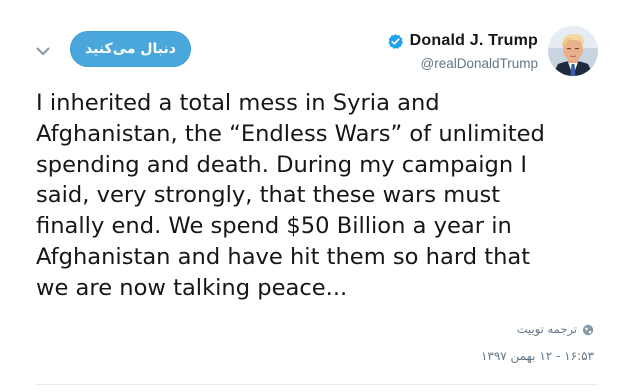 The width and height of the screenshot is (634, 391). I want to click on translate-tweet-link: ترجمه توییت, so click(555, 329).